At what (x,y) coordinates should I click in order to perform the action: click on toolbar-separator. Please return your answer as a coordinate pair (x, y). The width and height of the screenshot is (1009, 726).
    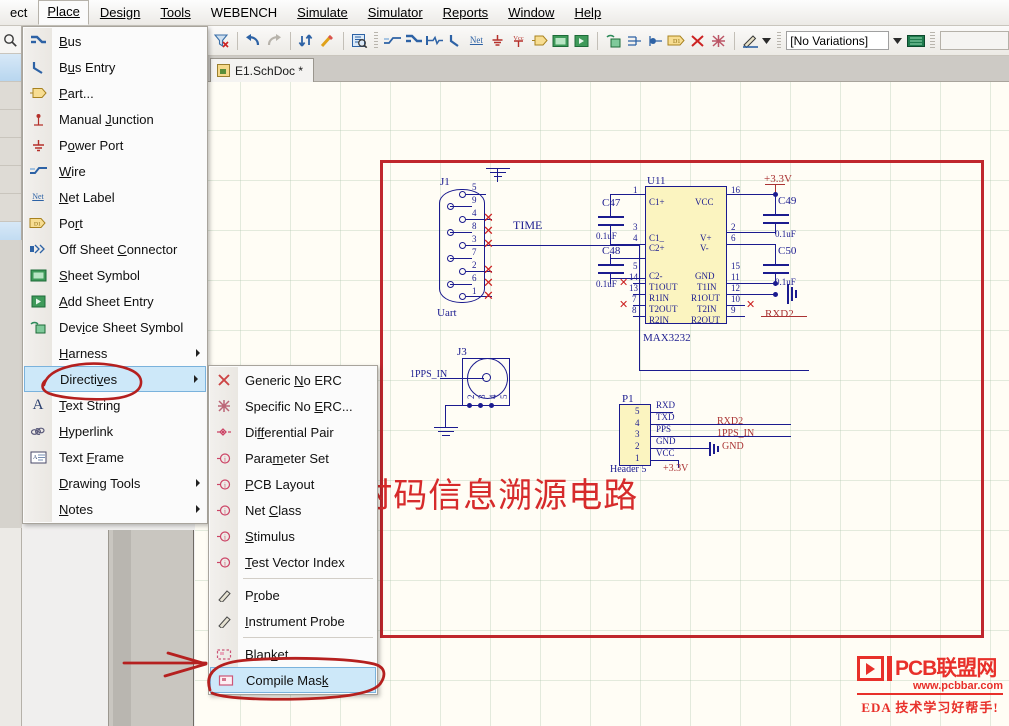
    Looking at the image, I should click on (734, 40).